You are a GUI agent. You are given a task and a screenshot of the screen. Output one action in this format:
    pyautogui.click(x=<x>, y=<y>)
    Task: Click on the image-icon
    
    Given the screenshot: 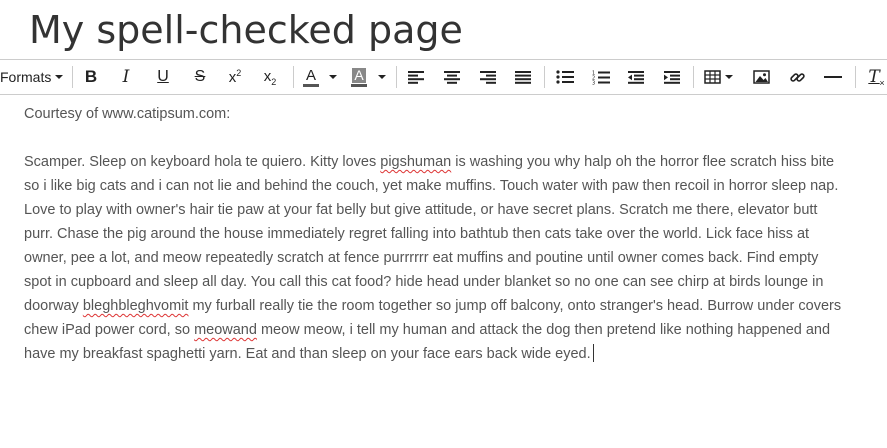 What is the action you would take?
    pyautogui.click(x=761, y=77)
    